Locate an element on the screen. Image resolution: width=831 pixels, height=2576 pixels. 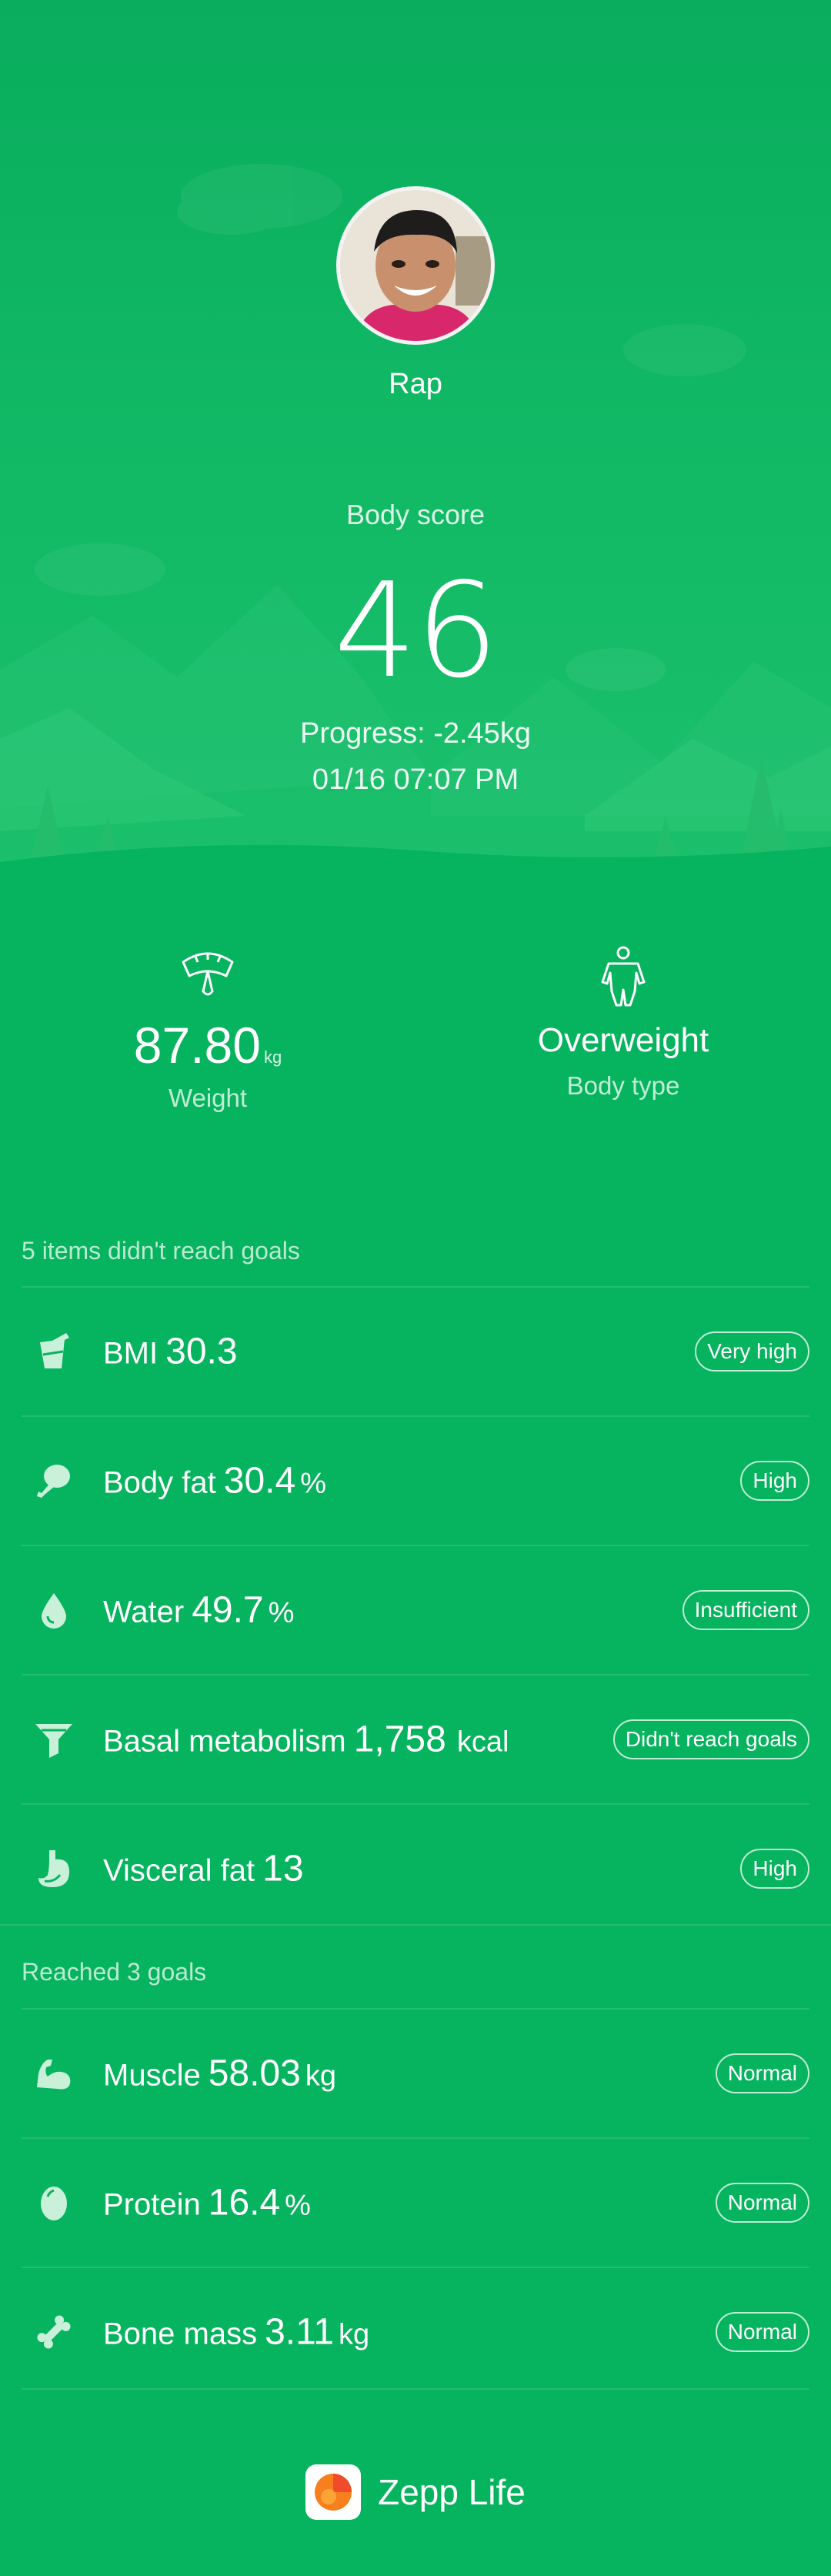
brand-name: Zepp Life is located at coordinates (452, 2492).